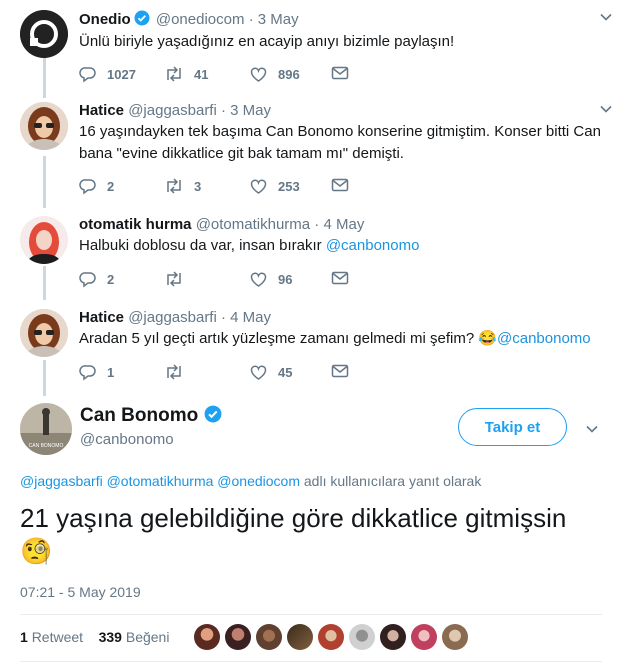  Describe the element at coordinates (201, 74) in the screenshot. I see `retweet-count: 41` at that location.